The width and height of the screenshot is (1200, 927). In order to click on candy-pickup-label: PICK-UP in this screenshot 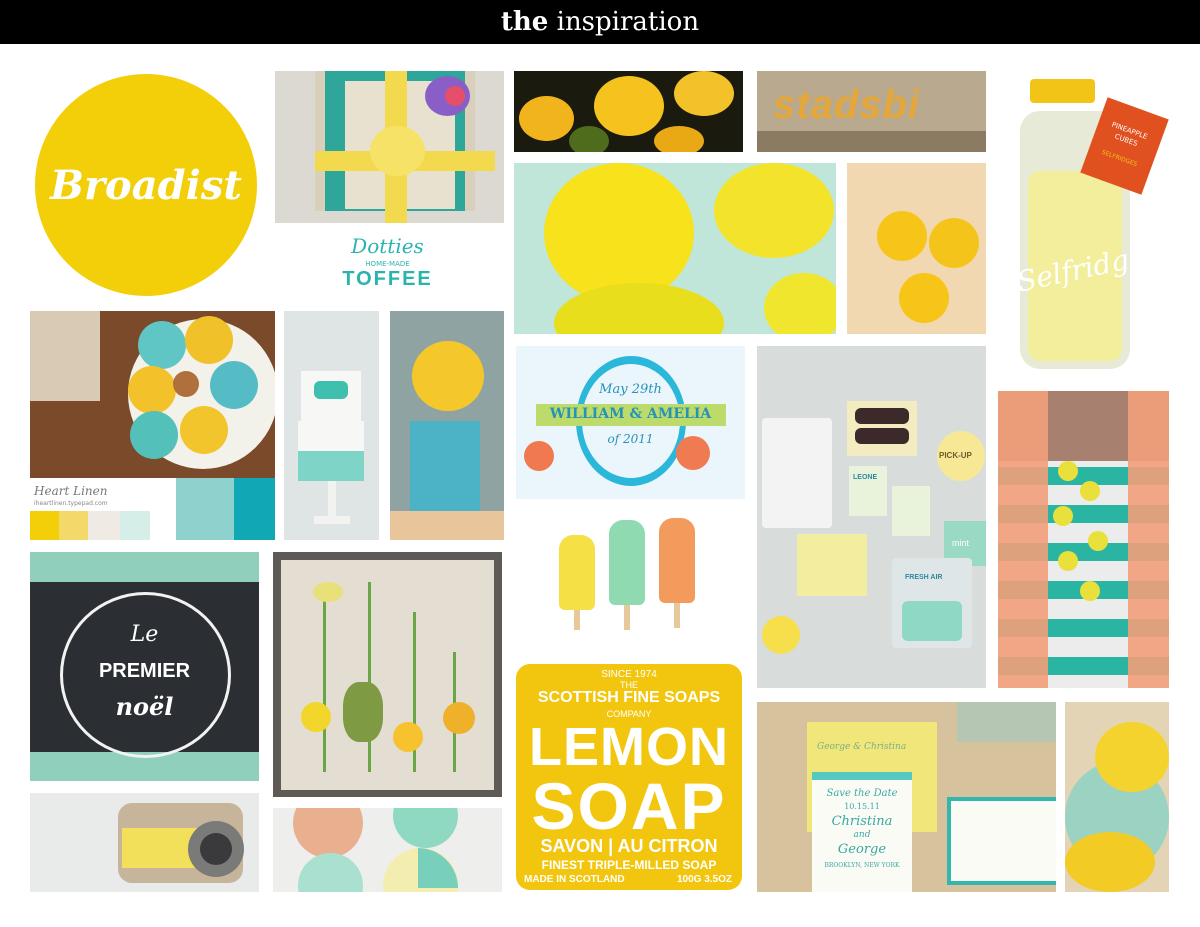, I will do `click(955, 455)`.